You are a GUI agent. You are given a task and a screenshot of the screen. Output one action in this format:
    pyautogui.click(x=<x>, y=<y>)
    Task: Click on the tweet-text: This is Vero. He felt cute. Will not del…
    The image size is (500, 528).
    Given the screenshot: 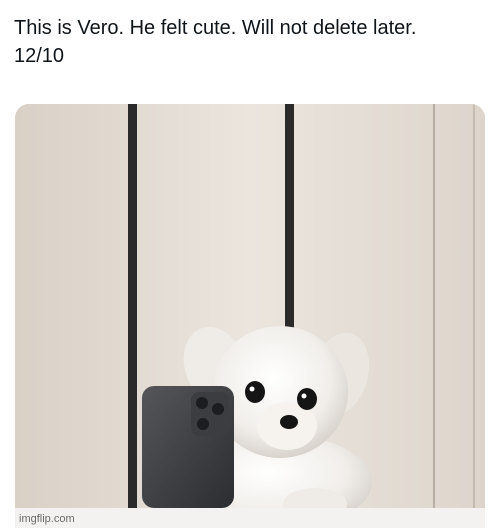 What is the action you would take?
    pyautogui.click(x=249, y=42)
    